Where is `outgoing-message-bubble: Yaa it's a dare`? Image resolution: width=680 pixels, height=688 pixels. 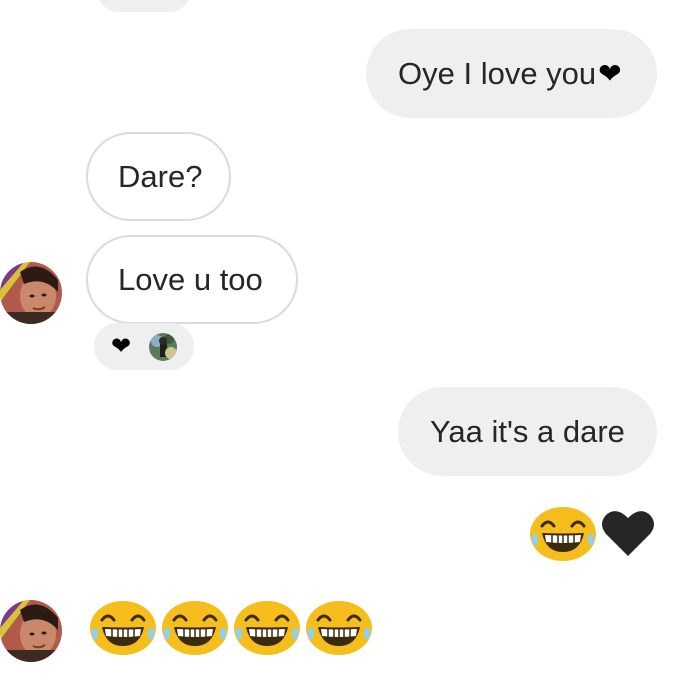 outgoing-message-bubble: Yaa it's a dare is located at coordinates (527, 431).